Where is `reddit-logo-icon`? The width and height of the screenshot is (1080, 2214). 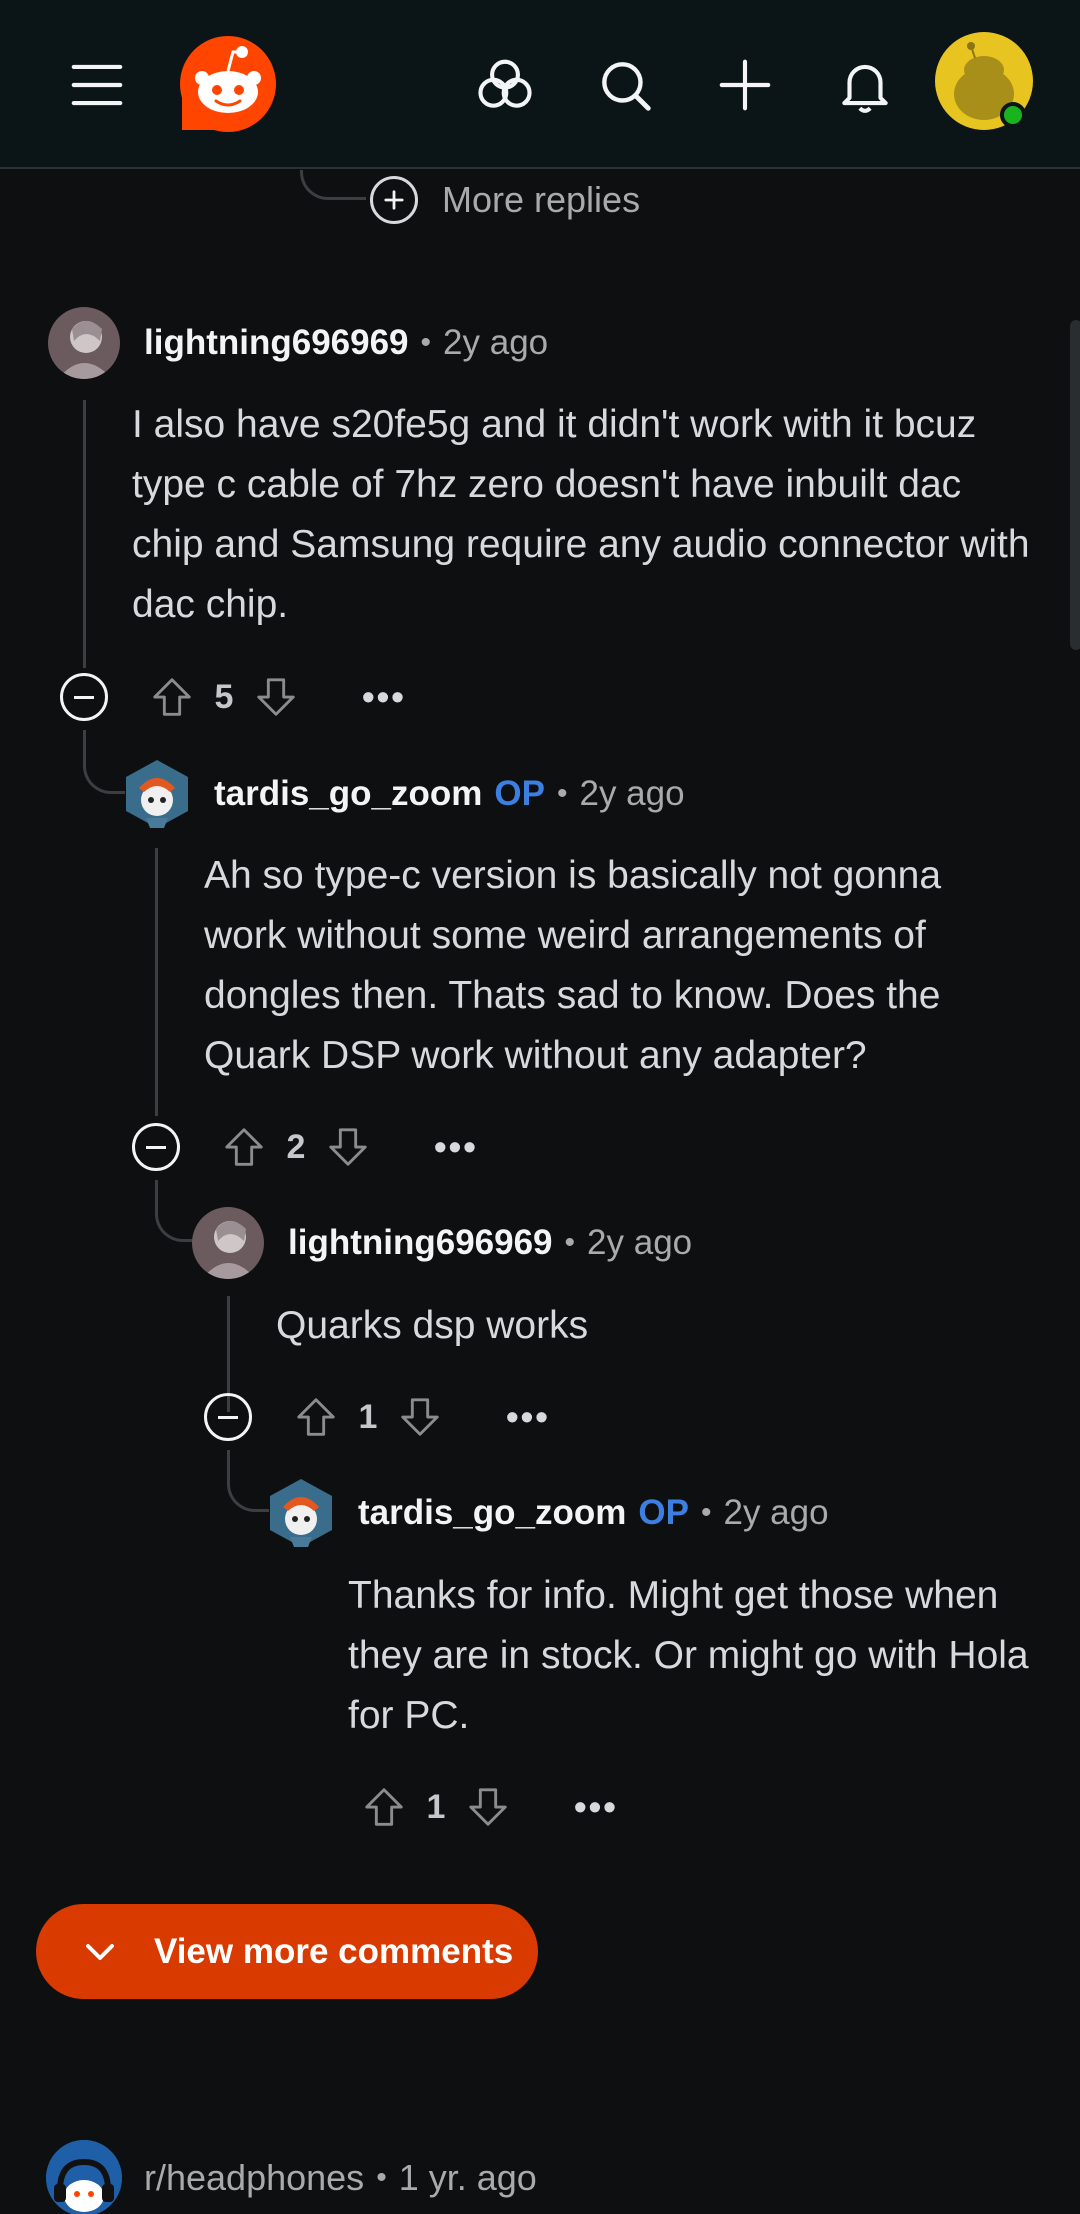 reddit-logo-icon is located at coordinates (228, 84).